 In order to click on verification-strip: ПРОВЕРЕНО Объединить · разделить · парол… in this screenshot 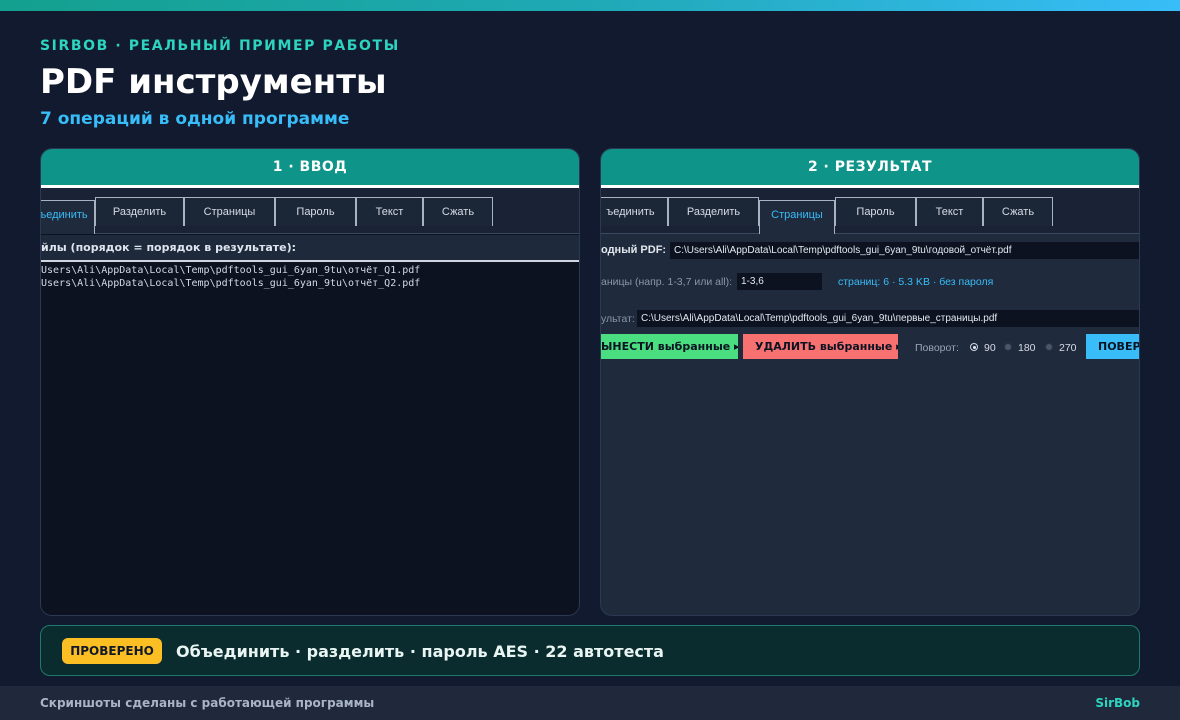, I will do `click(590, 650)`.